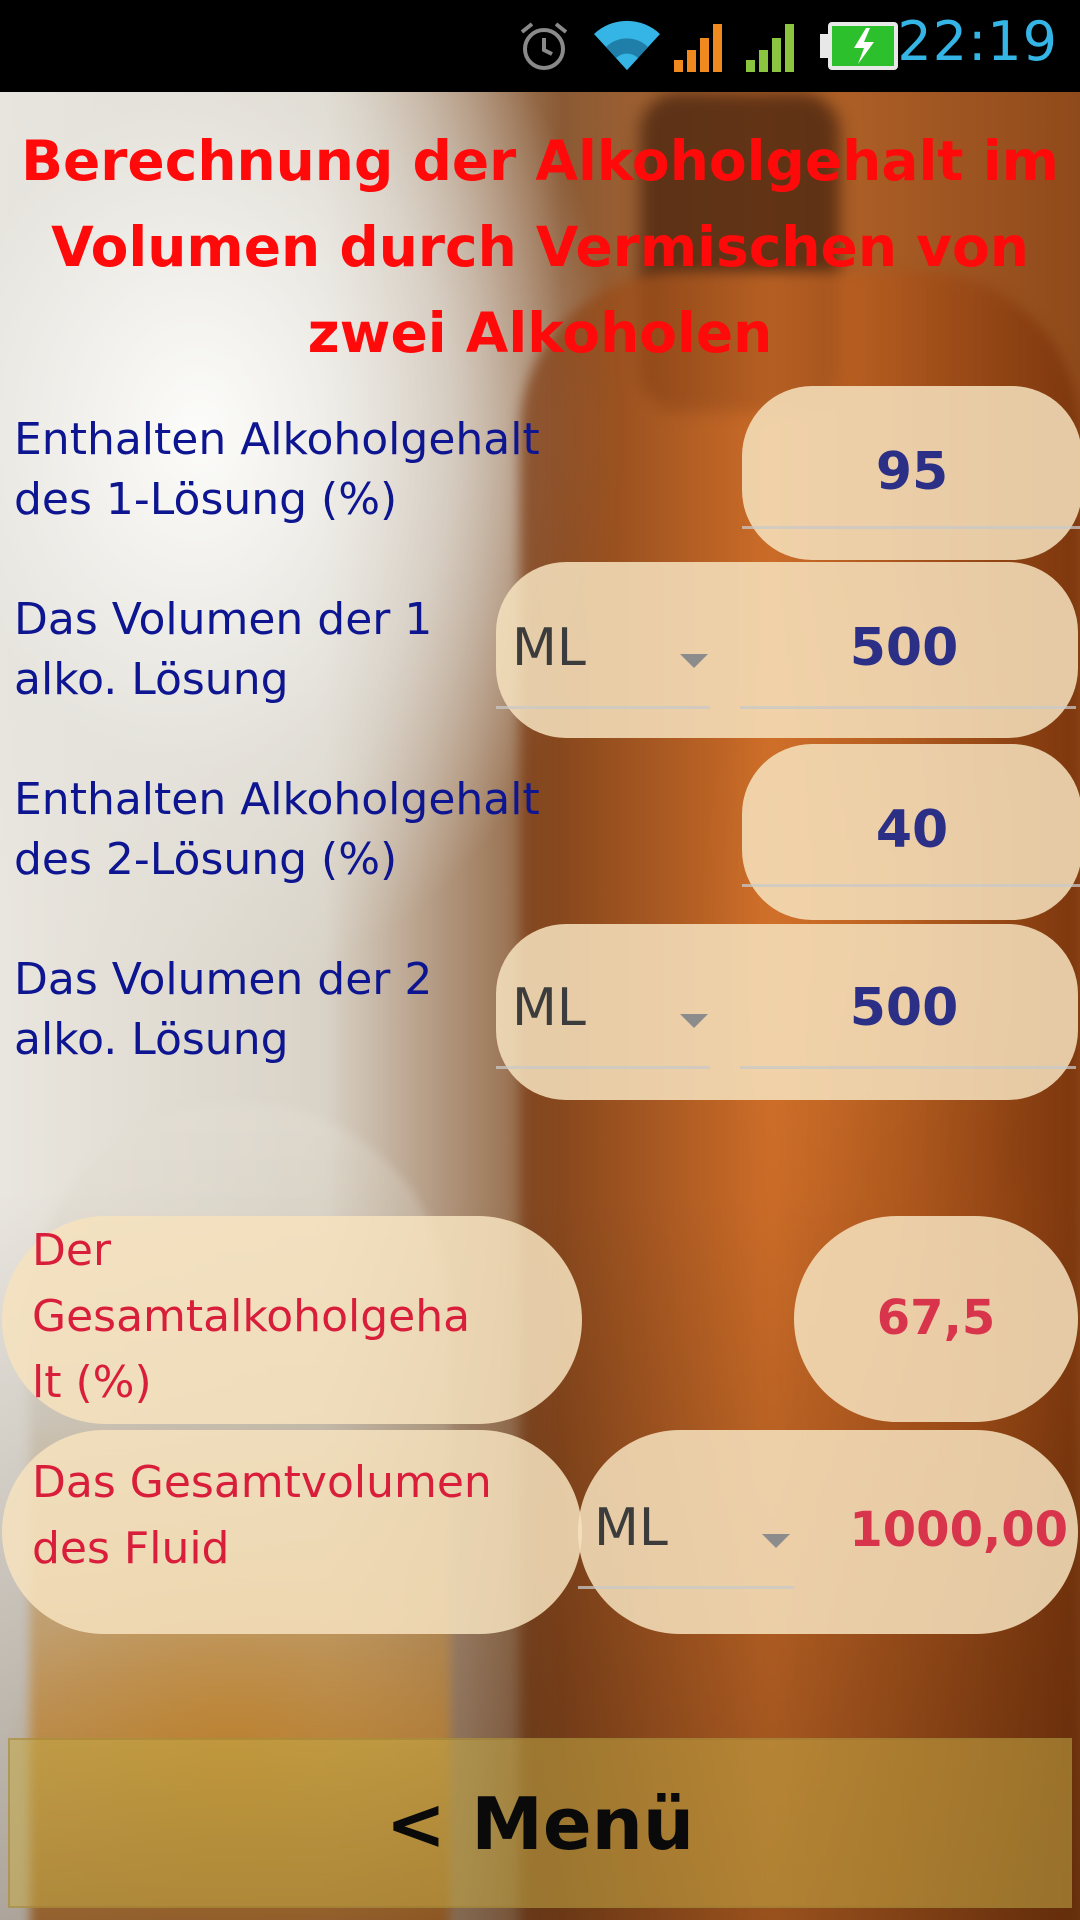 The width and height of the screenshot is (1080, 1920). What do you see at coordinates (627, 45) in the screenshot?
I see `wifi-icon` at bounding box center [627, 45].